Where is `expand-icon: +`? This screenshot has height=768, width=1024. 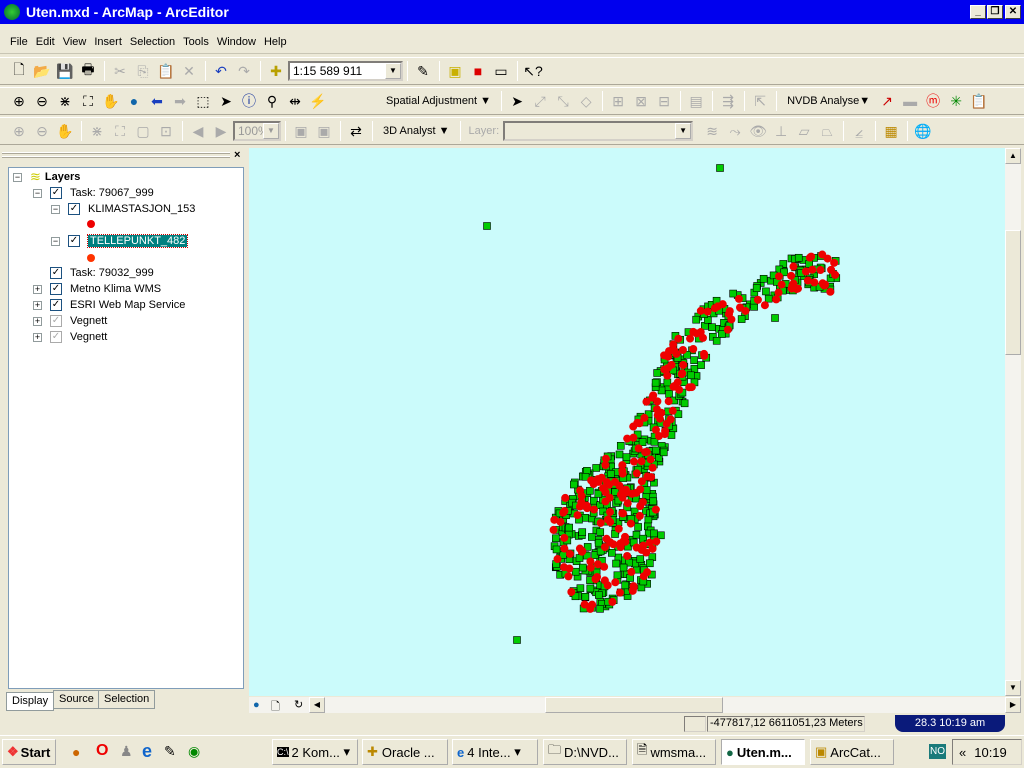
expand-icon: + is located at coordinates (37, 305).